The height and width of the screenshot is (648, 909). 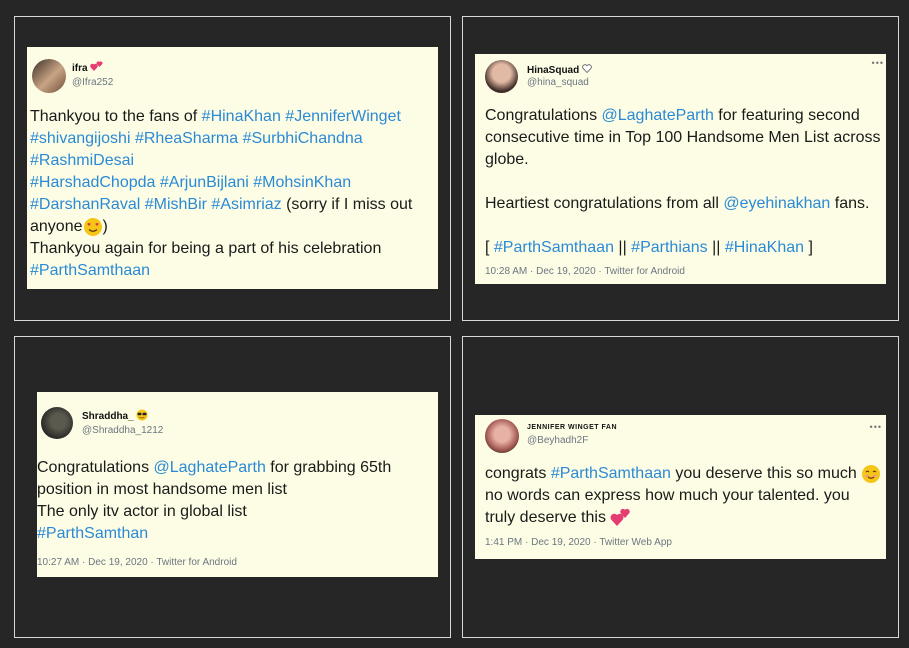 What do you see at coordinates (87, 67) in the screenshot?
I see `user-name: ifra` at bounding box center [87, 67].